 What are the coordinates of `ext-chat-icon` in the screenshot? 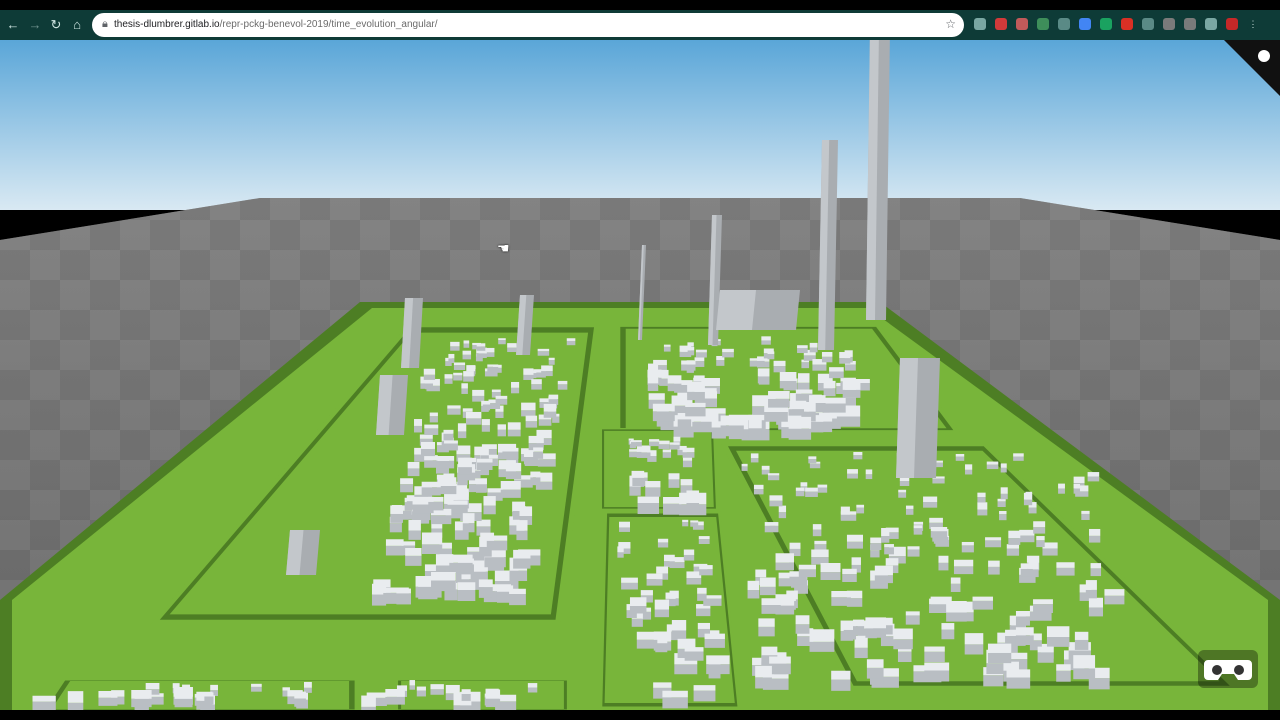 It's located at (980, 24).